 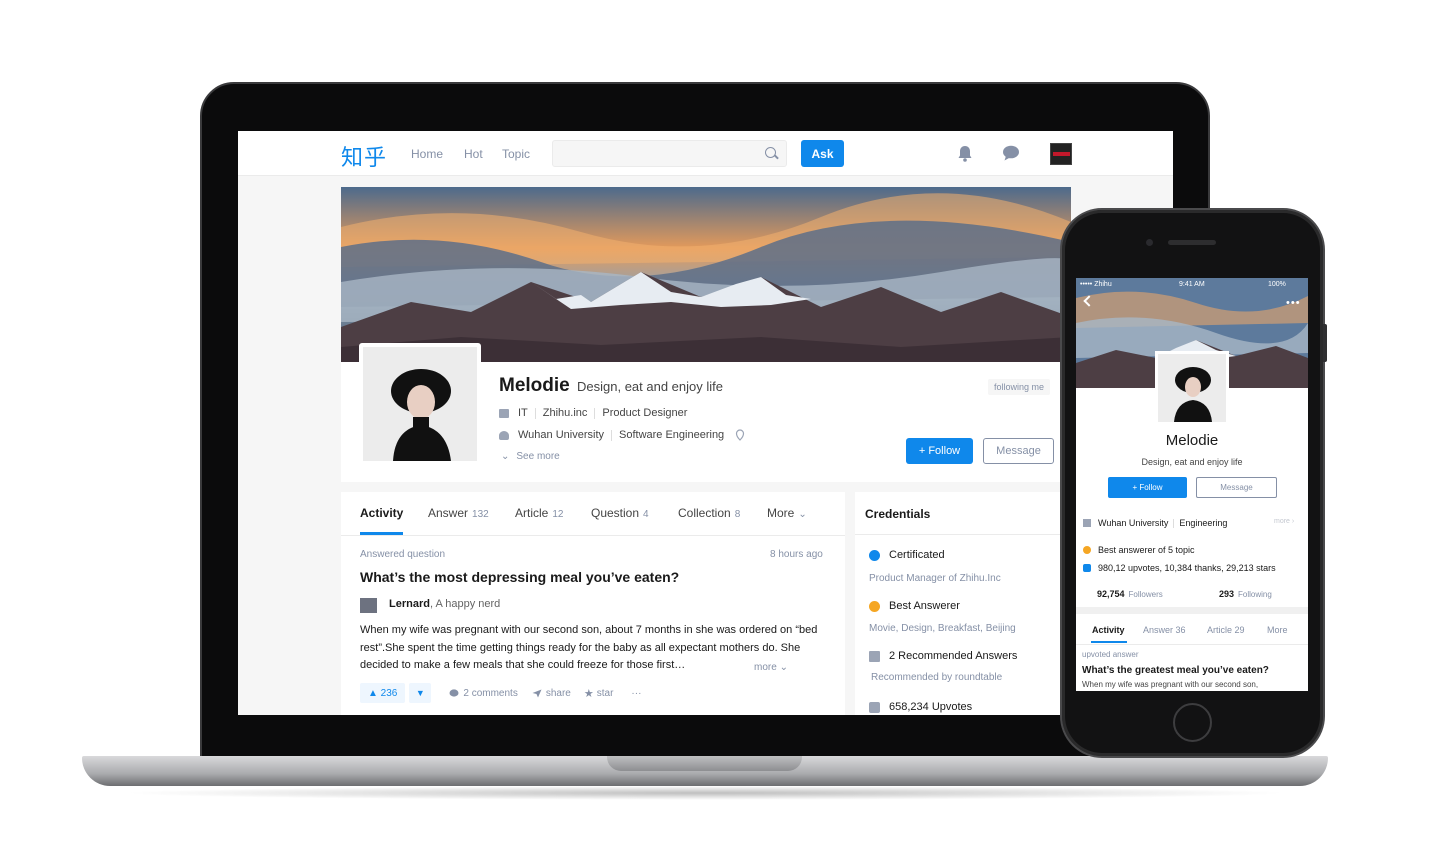 What do you see at coordinates (420, 693) in the screenshot?
I see `downvote-button: ▼` at bounding box center [420, 693].